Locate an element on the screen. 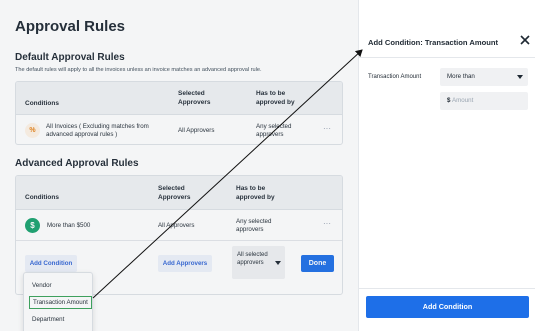 This screenshot has width=535, height=331. operator-select-value: More than is located at coordinates (461, 76).